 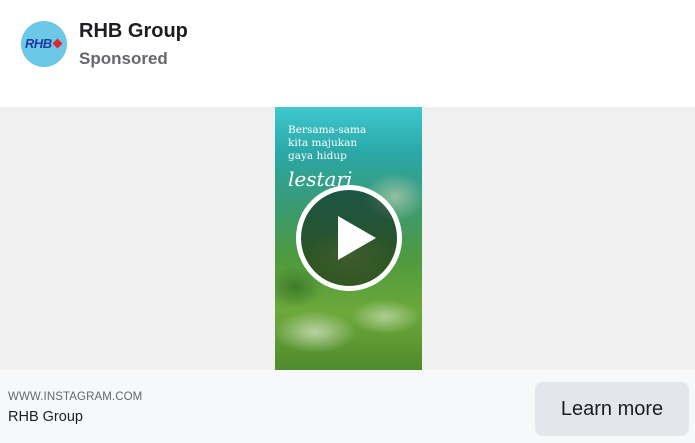 What do you see at coordinates (327, 130) in the screenshot?
I see `overlay-line: Bersama-sama` at bounding box center [327, 130].